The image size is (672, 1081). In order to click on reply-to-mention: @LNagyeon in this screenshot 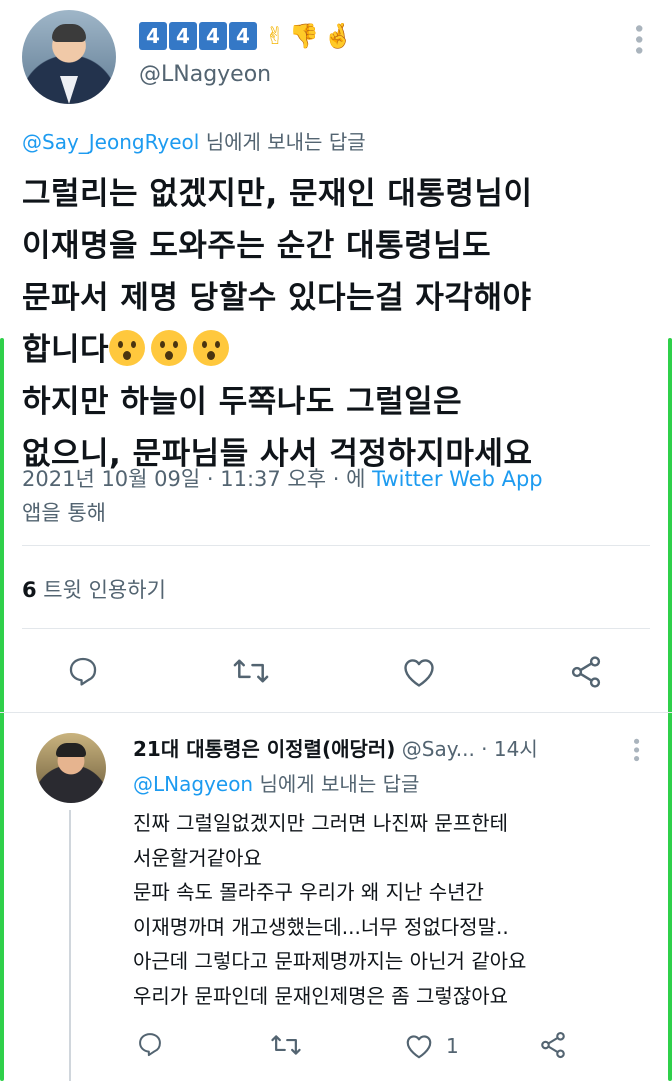, I will do `click(193, 784)`.